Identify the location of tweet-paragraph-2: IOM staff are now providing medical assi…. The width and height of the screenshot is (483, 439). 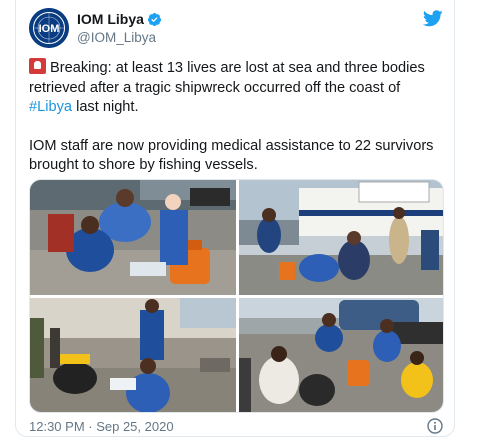
(231, 155).